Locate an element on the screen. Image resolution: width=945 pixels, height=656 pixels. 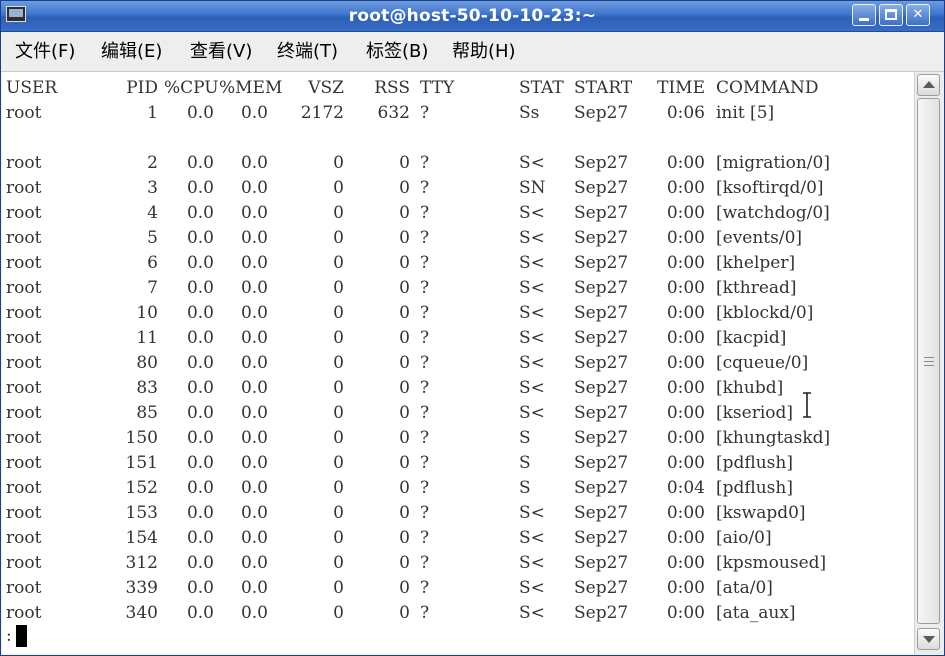
menu-terminal: 终端(T) is located at coordinates (307, 52).